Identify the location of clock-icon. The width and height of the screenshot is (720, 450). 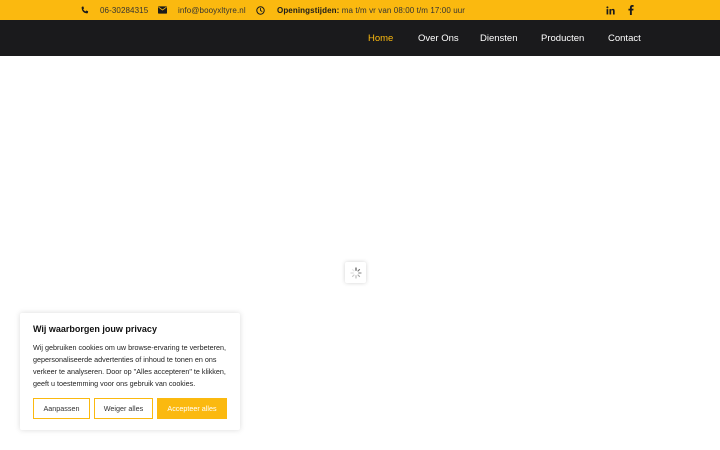
(260, 10).